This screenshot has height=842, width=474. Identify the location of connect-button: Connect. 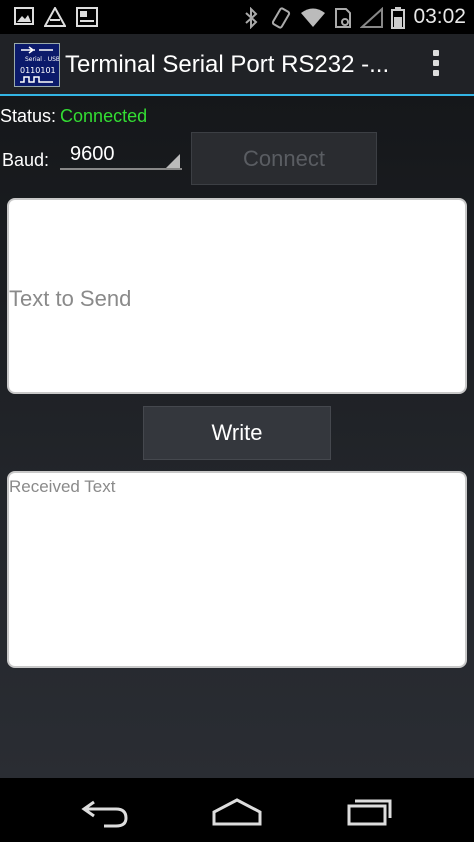
(284, 158).